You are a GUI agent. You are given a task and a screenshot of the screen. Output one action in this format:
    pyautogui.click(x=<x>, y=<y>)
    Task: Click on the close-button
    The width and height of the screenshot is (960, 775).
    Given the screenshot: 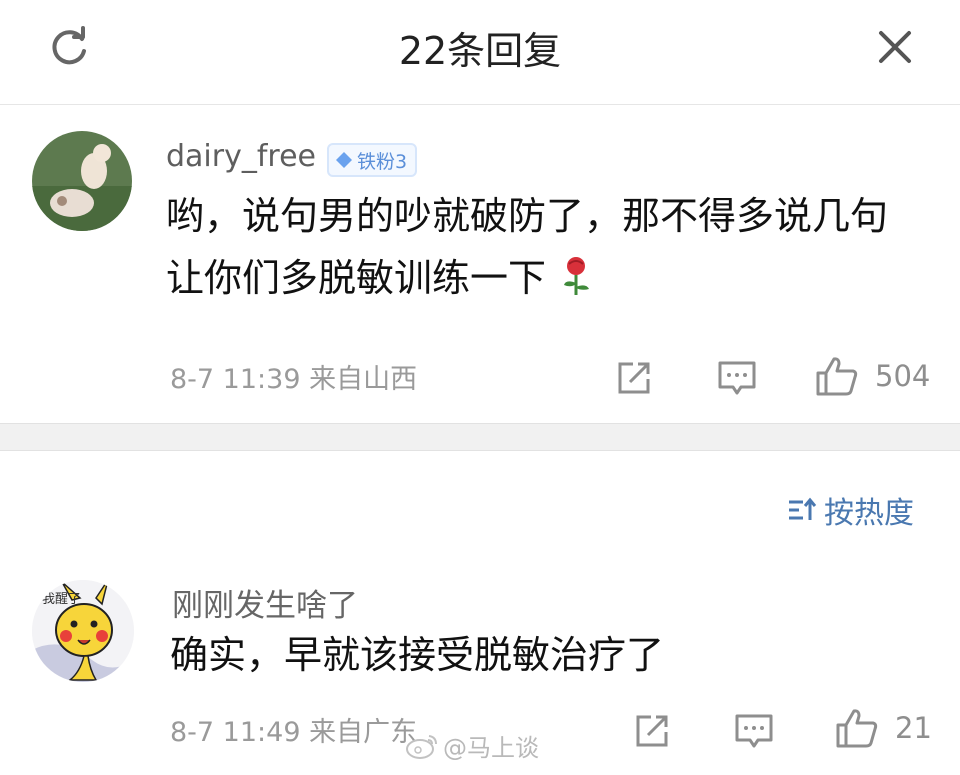 What is the action you would take?
    pyautogui.click(x=895, y=47)
    